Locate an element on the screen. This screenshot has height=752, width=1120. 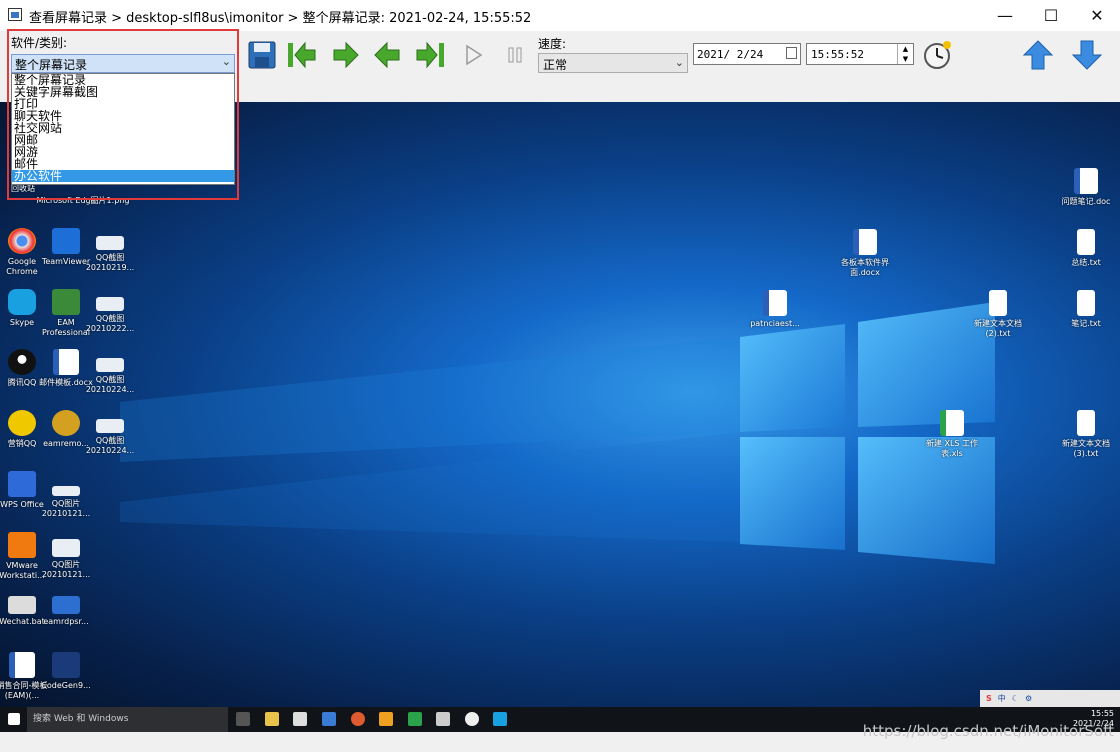
windows-start-icon is located at coordinates (14, 719).